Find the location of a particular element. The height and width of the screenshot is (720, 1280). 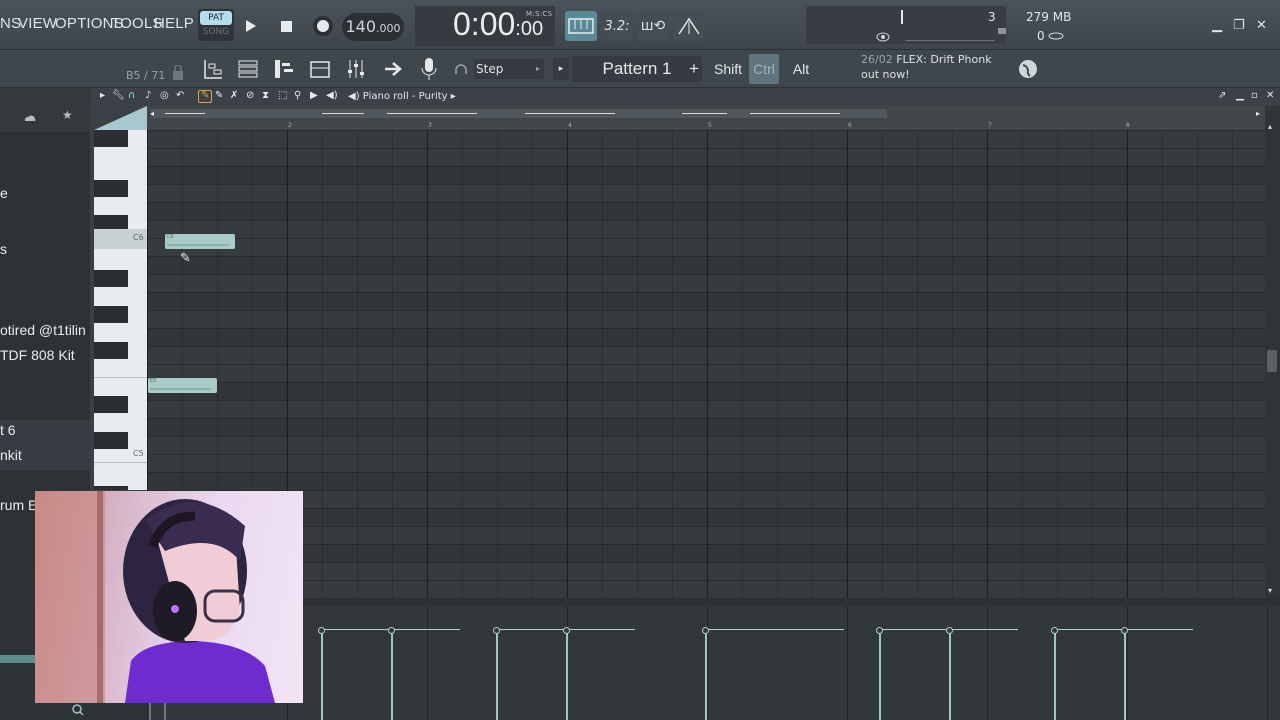

piano-keyboard is located at coordinates (120, 310).